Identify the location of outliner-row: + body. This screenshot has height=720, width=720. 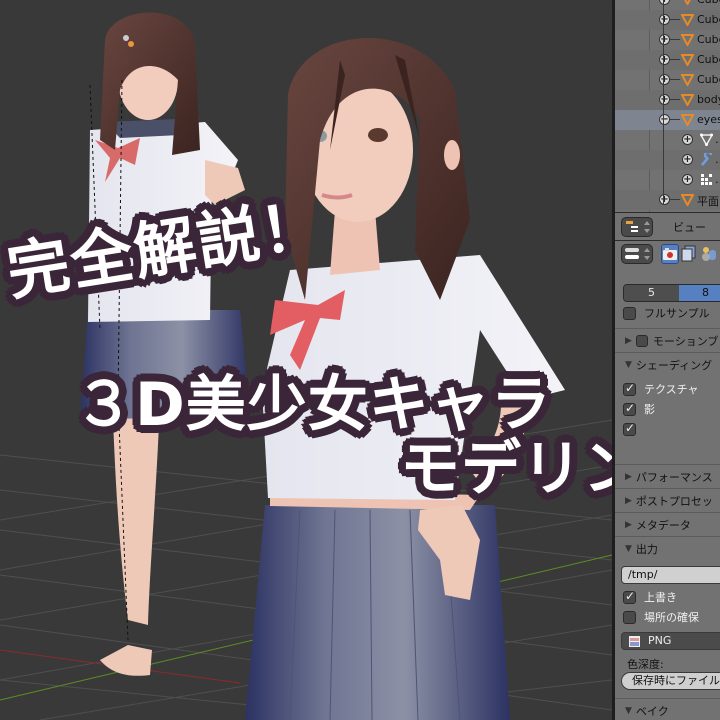
(667, 100).